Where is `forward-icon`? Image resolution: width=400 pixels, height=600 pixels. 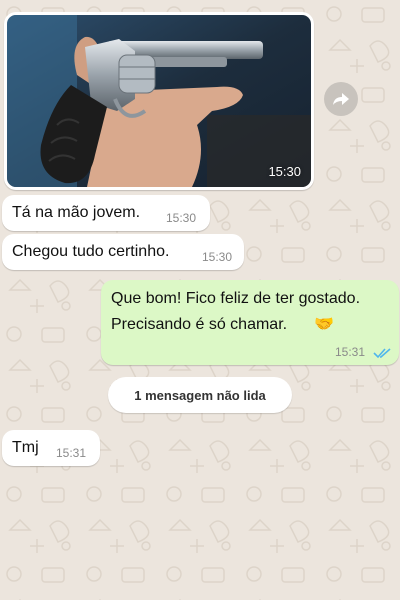 forward-icon is located at coordinates (341, 99).